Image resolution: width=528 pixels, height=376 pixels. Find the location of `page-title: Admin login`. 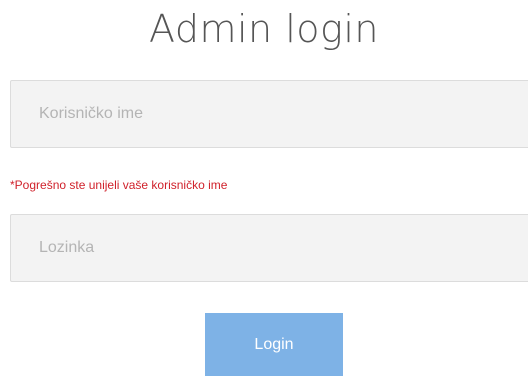

page-title: Admin login is located at coordinates (264, 29).